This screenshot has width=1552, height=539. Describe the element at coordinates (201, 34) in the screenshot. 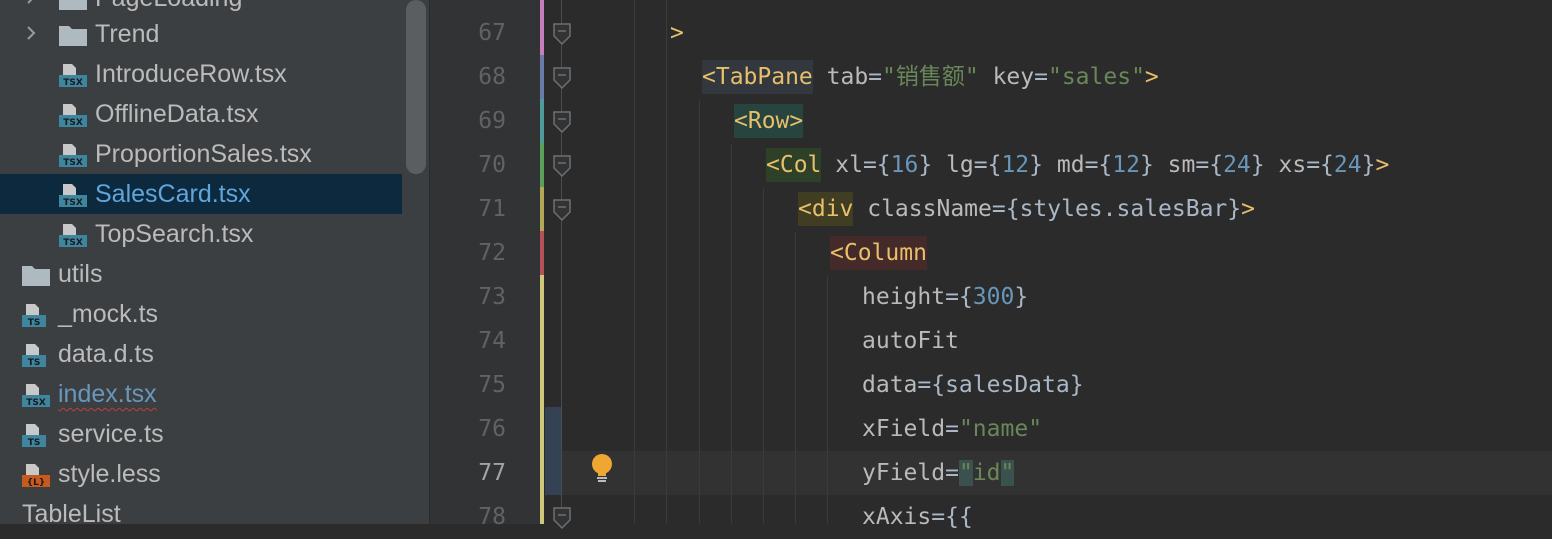

I see `tree-item-trend: Trend` at that location.